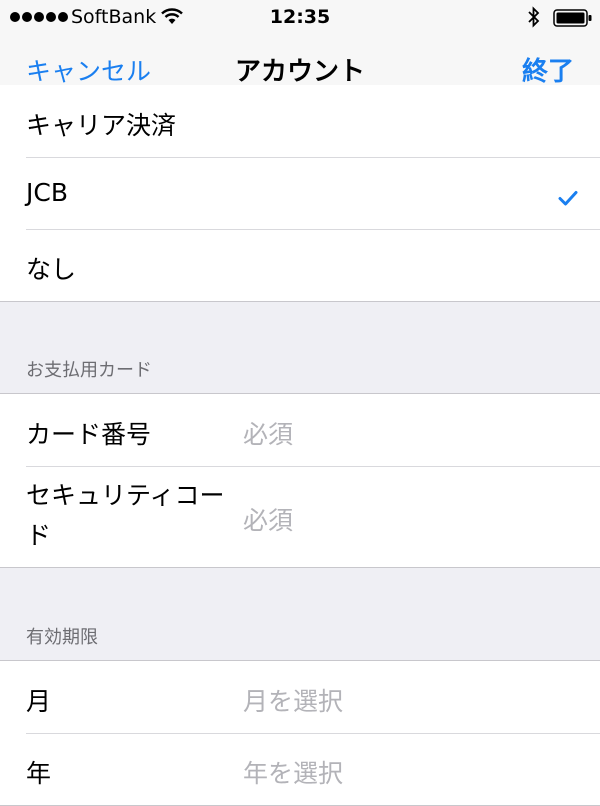 The image size is (600, 806). What do you see at coordinates (293, 772) in the screenshot?
I see `expiry-year-select: 年を選択` at bounding box center [293, 772].